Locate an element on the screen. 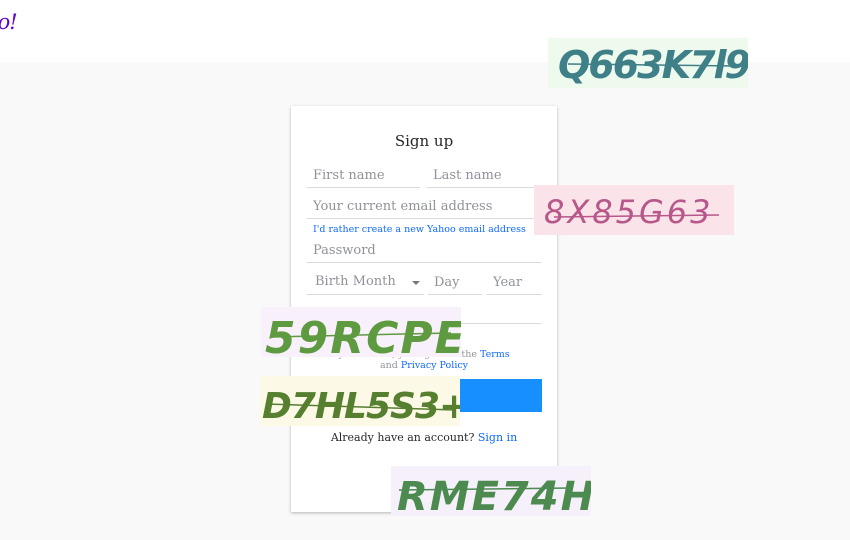 Image resolution: width=850 pixels, height=540 pixels. signin-link: Sign in is located at coordinates (497, 437).